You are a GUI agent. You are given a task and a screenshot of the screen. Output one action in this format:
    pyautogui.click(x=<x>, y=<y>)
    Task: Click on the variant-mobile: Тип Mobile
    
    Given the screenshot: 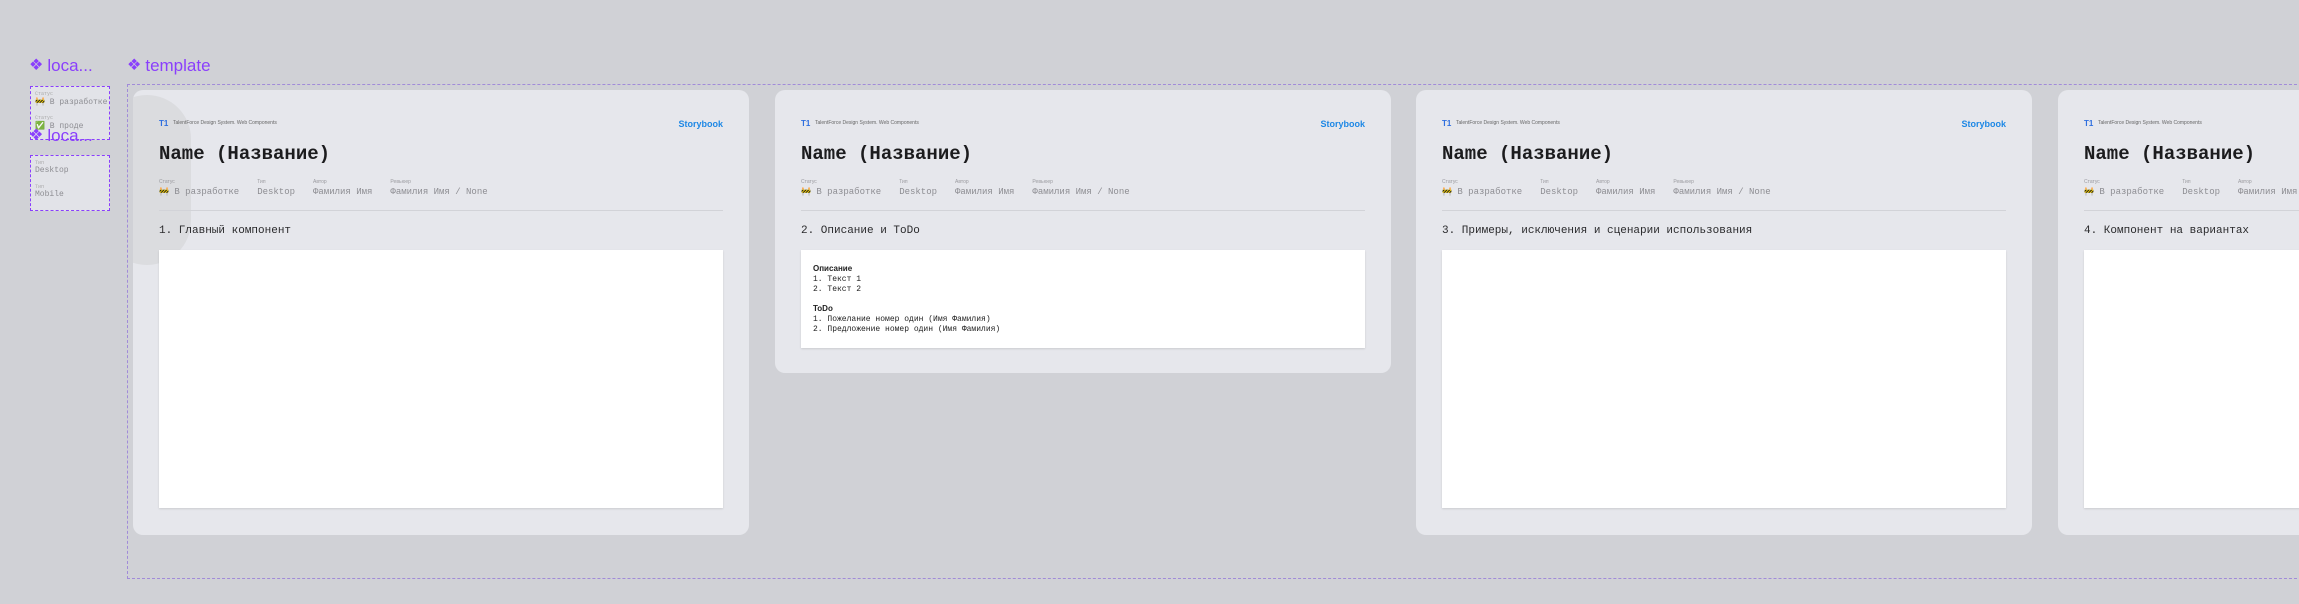 What is the action you would take?
    pyautogui.click(x=49, y=191)
    